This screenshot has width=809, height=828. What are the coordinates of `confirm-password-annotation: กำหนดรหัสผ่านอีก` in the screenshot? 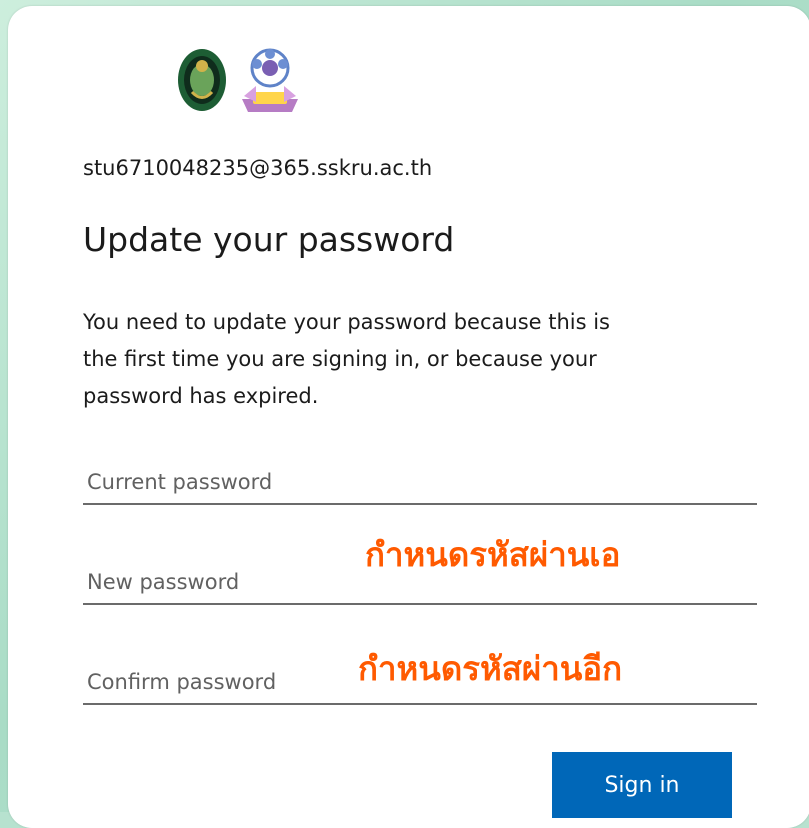 It's located at (490, 668).